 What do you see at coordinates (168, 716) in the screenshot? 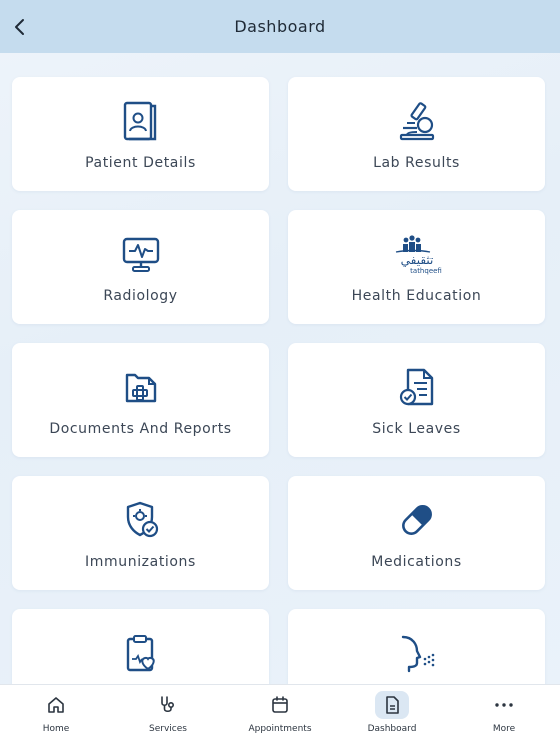
I see `tab-services: Services` at bounding box center [168, 716].